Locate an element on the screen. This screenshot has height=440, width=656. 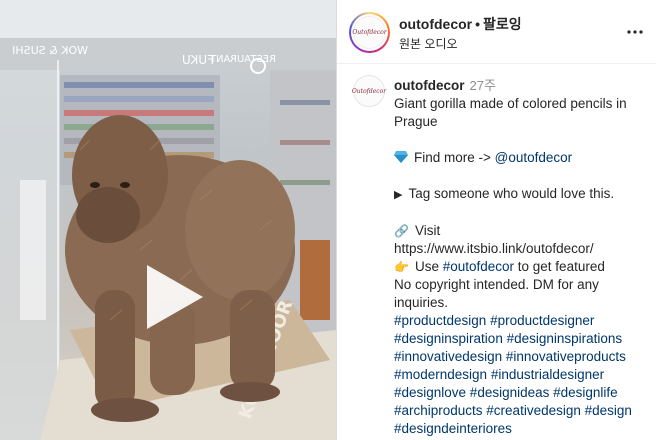
tag-line: ▶ Tag someone who would love this. is located at coordinates (522, 194).